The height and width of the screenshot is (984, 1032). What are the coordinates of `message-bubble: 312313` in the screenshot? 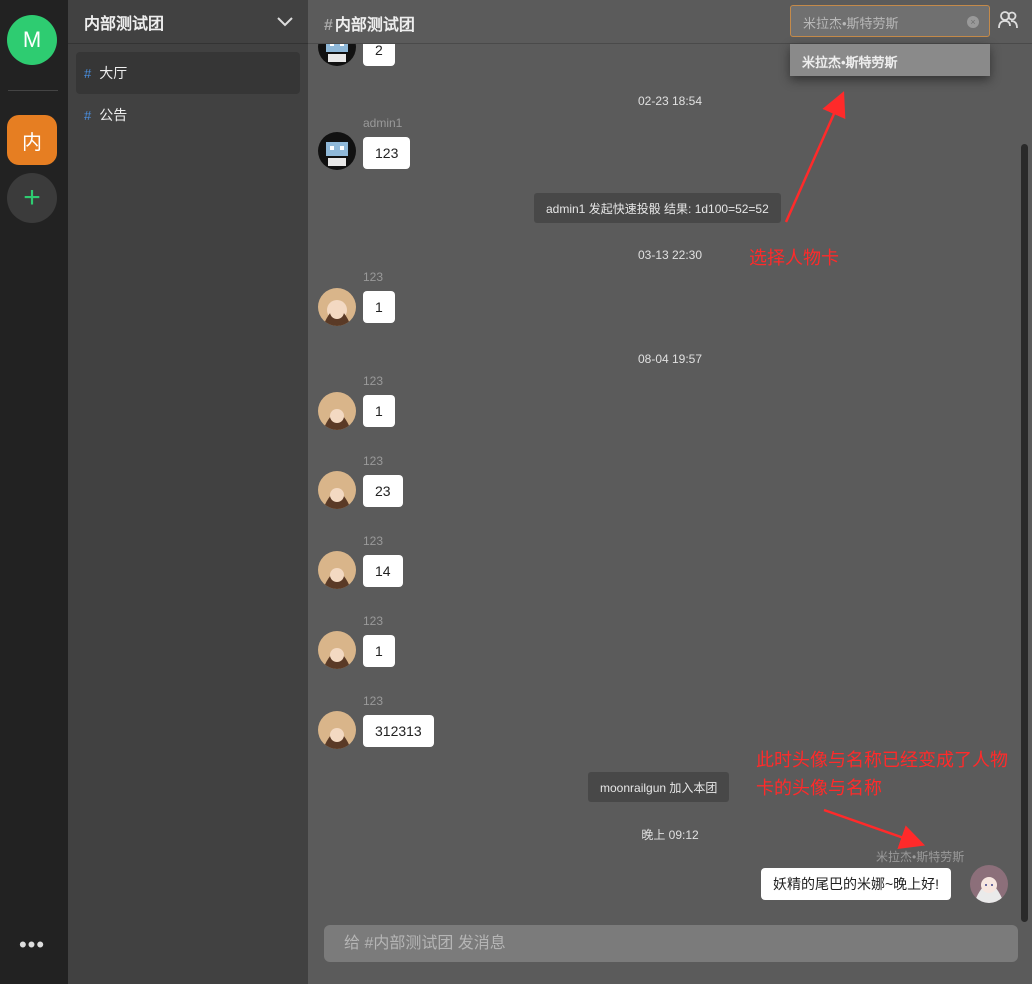 It's located at (398, 731).